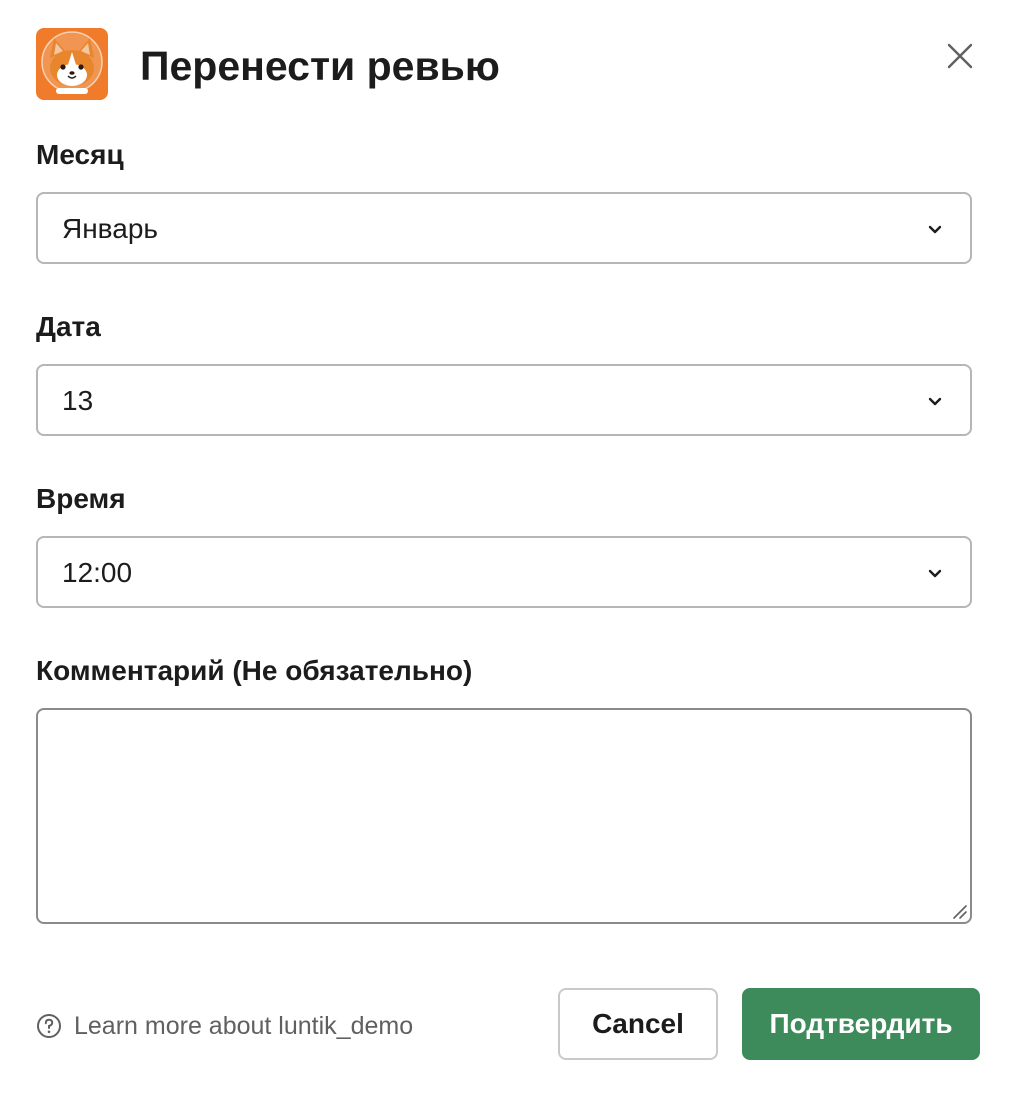 The image size is (1014, 1098). What do you see at coordinates (504, 400) in the screenshot?
I see `date-select: 13` at bounding box center [504, 400].